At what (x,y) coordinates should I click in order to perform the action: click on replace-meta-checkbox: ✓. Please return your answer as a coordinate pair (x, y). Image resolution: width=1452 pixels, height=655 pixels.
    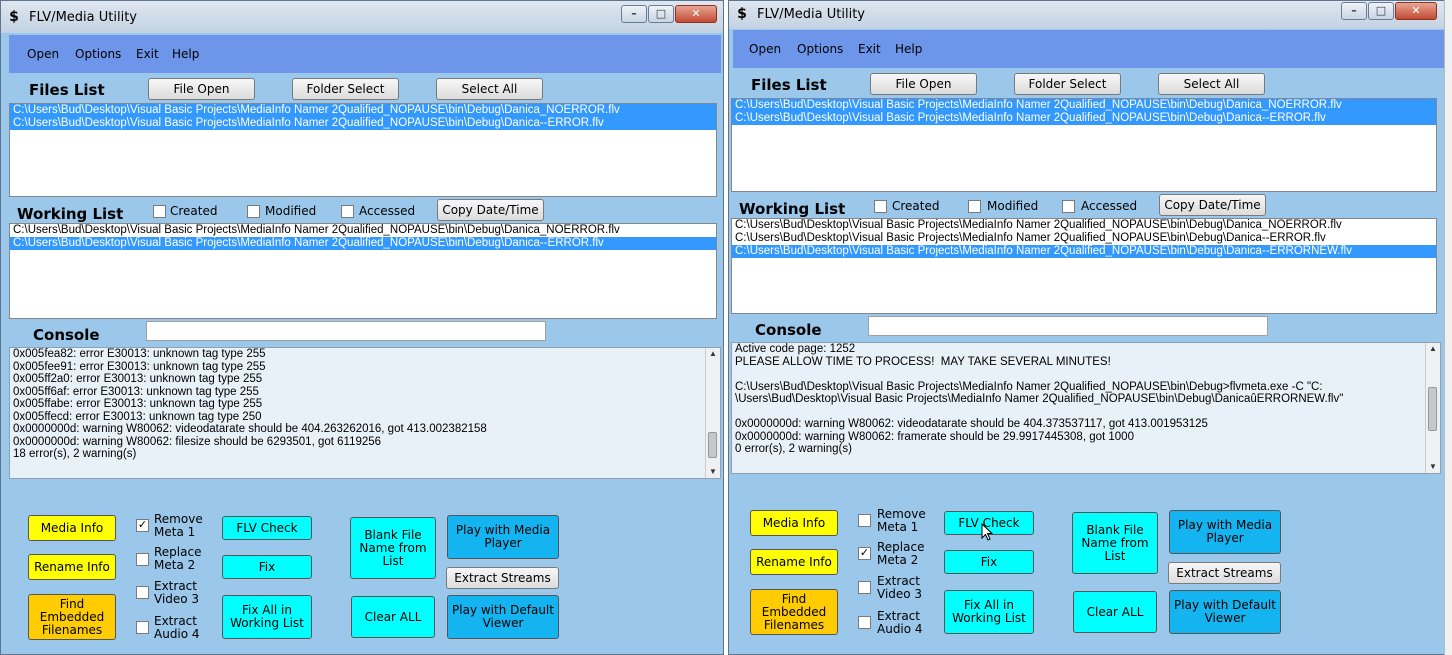
    Looking at the image, I should click on (864, 553).